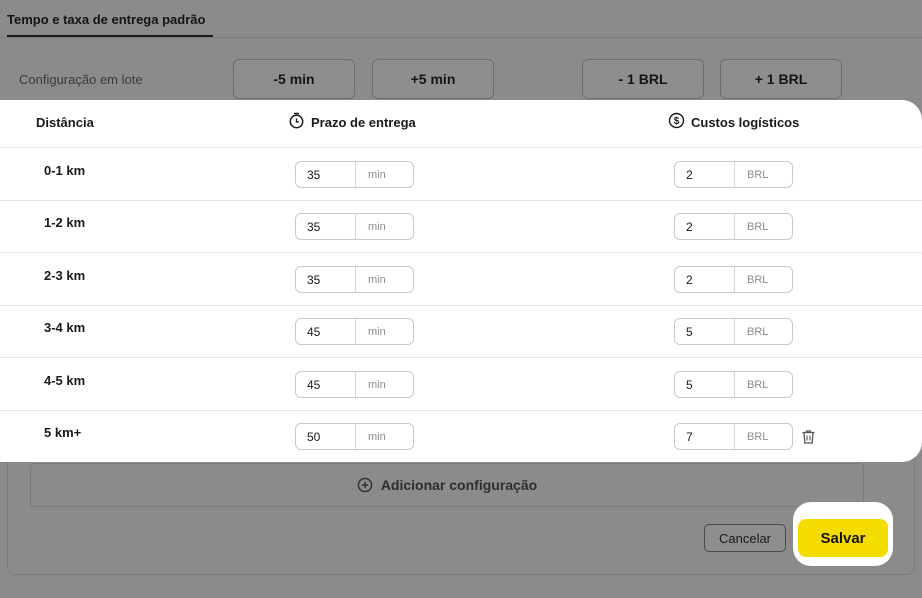 The width and height of the screenshot is (922, 598). What do you see at coordinates (461, 384) in the screenshot?
I see `table-row: 4-5 km 45 min 5 BRL` at bounding box center [461, 384].